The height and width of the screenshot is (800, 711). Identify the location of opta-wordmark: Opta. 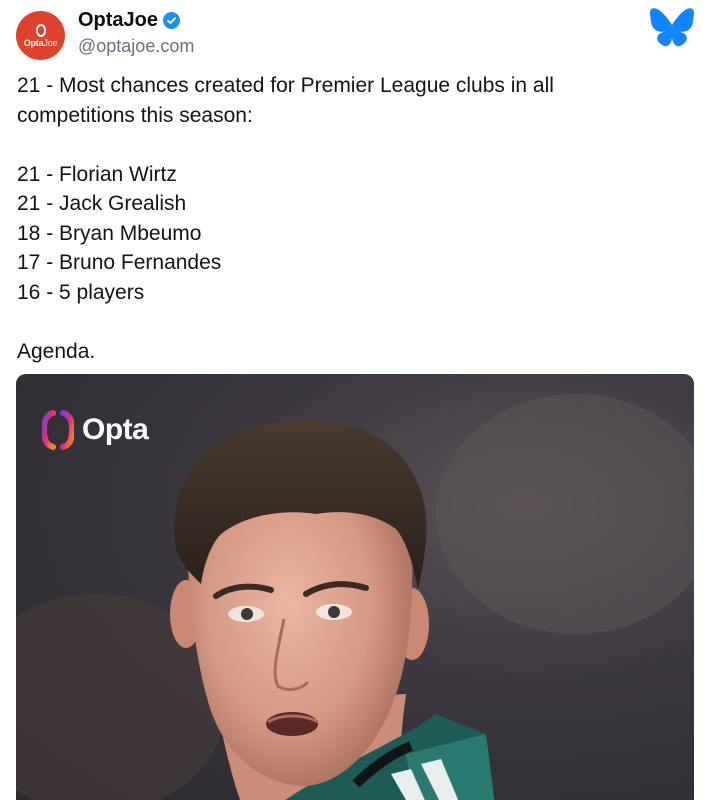
(115, 429).